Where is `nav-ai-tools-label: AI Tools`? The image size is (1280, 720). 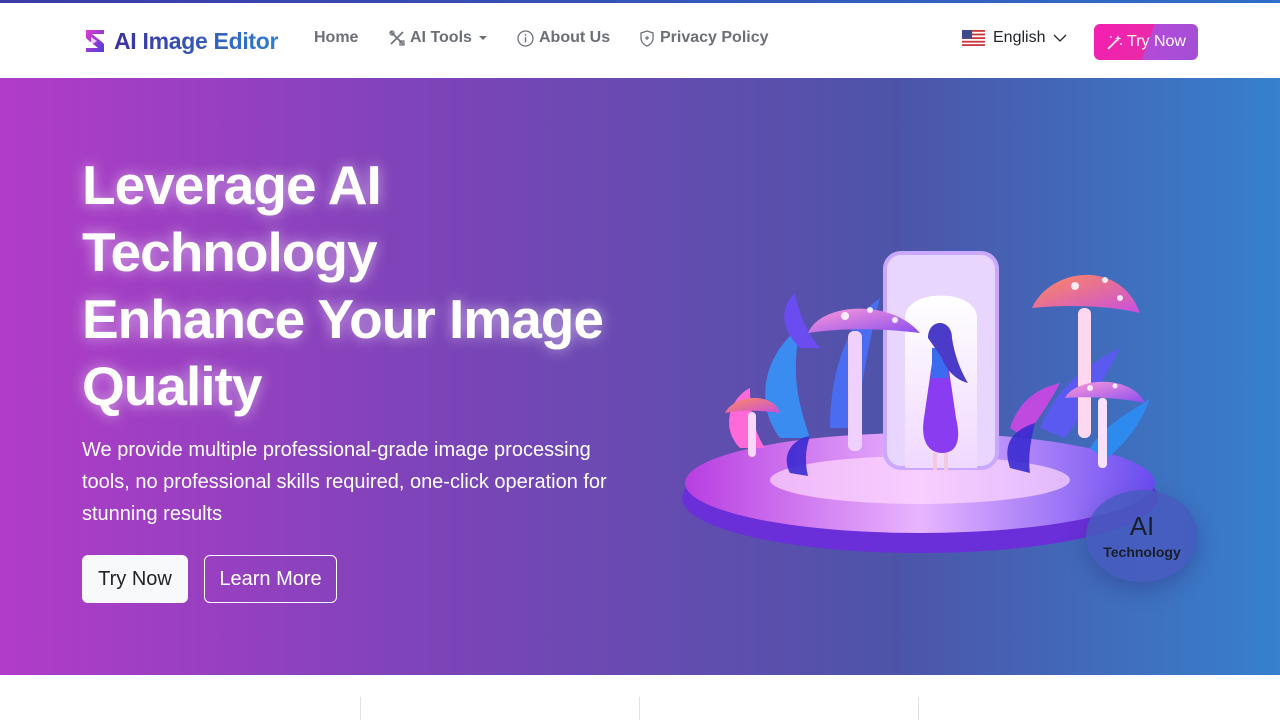 nav-ai-tools-label: AI Tools is located at coordinates (441, 37).